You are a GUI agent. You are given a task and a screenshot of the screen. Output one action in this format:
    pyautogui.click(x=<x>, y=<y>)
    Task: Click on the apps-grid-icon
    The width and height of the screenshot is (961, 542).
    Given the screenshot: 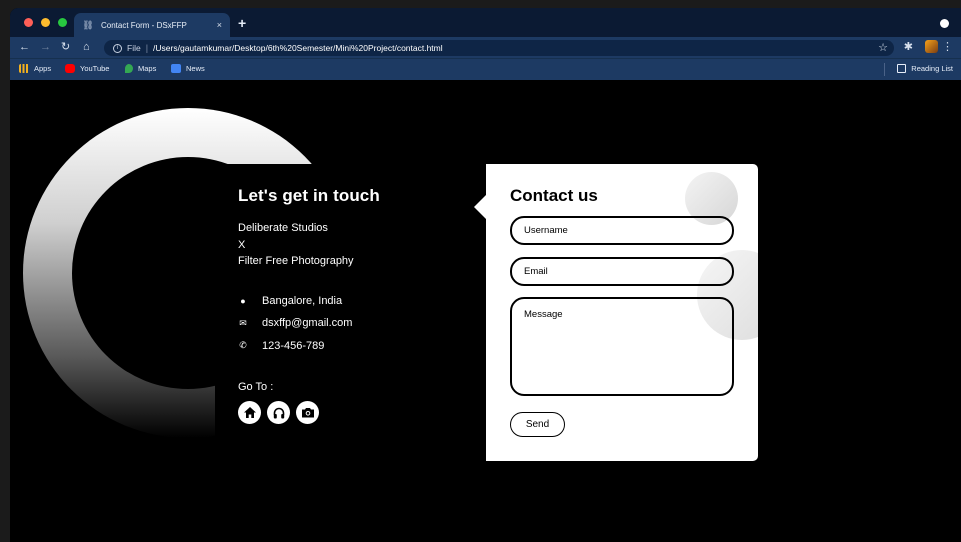 What is the action you would take?
    pyautogui.click(x=24, y=68)
    